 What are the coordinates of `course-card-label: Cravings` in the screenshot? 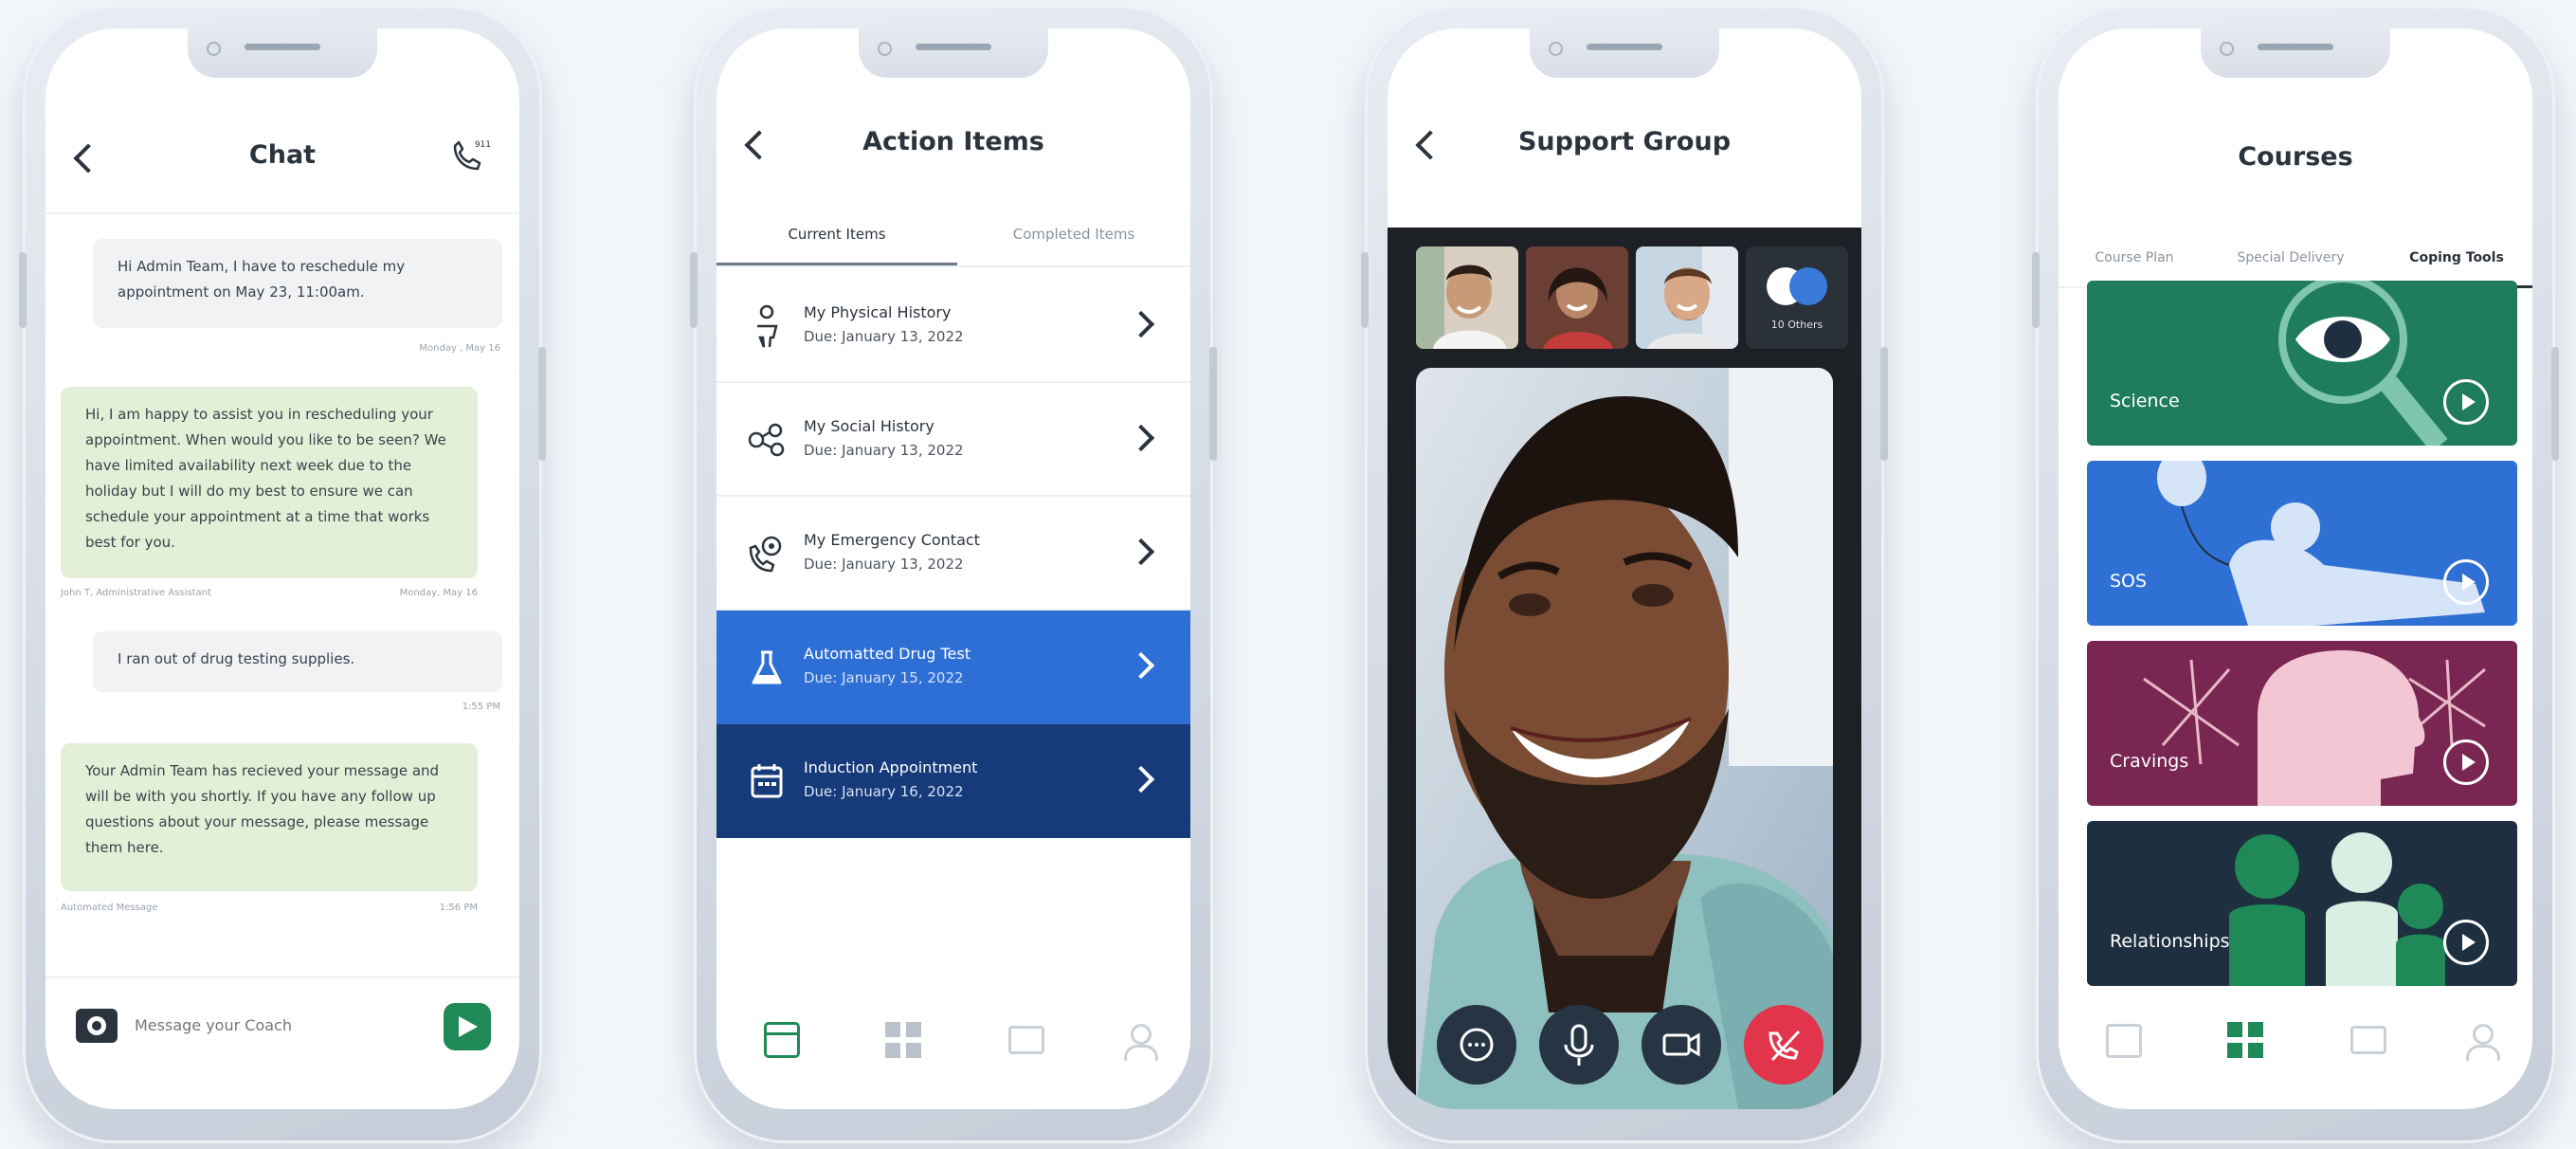 It's located at (2149, 761).